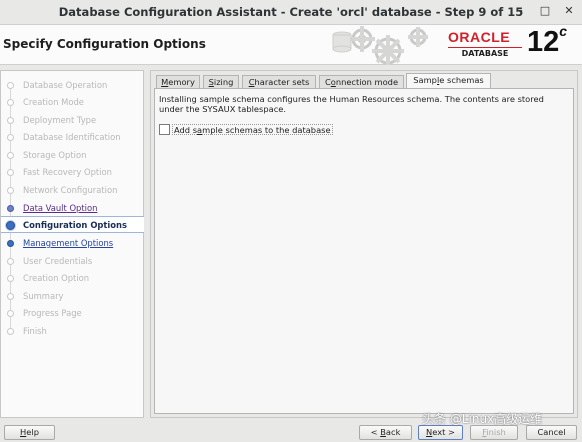 The height and width of the screenshot is (442, 582). What do you see at coordinates (380, 45) in the screenshot?
I see `gears-icon` at bounding box center [380, 45].